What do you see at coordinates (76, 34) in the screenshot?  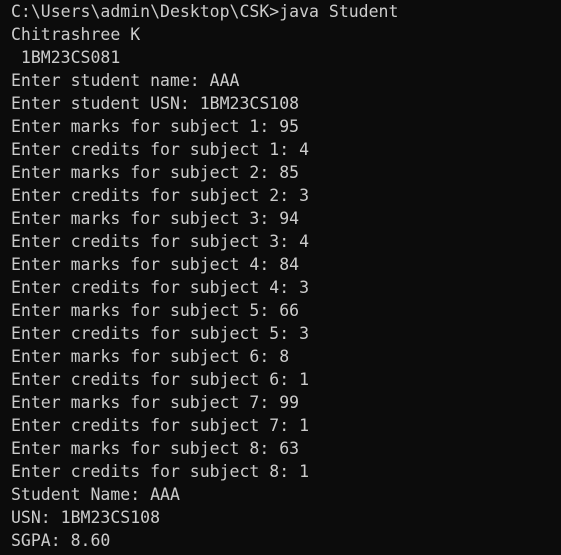 I see `output-author-name: Chitrashree K` at bounding box center [76, 34].